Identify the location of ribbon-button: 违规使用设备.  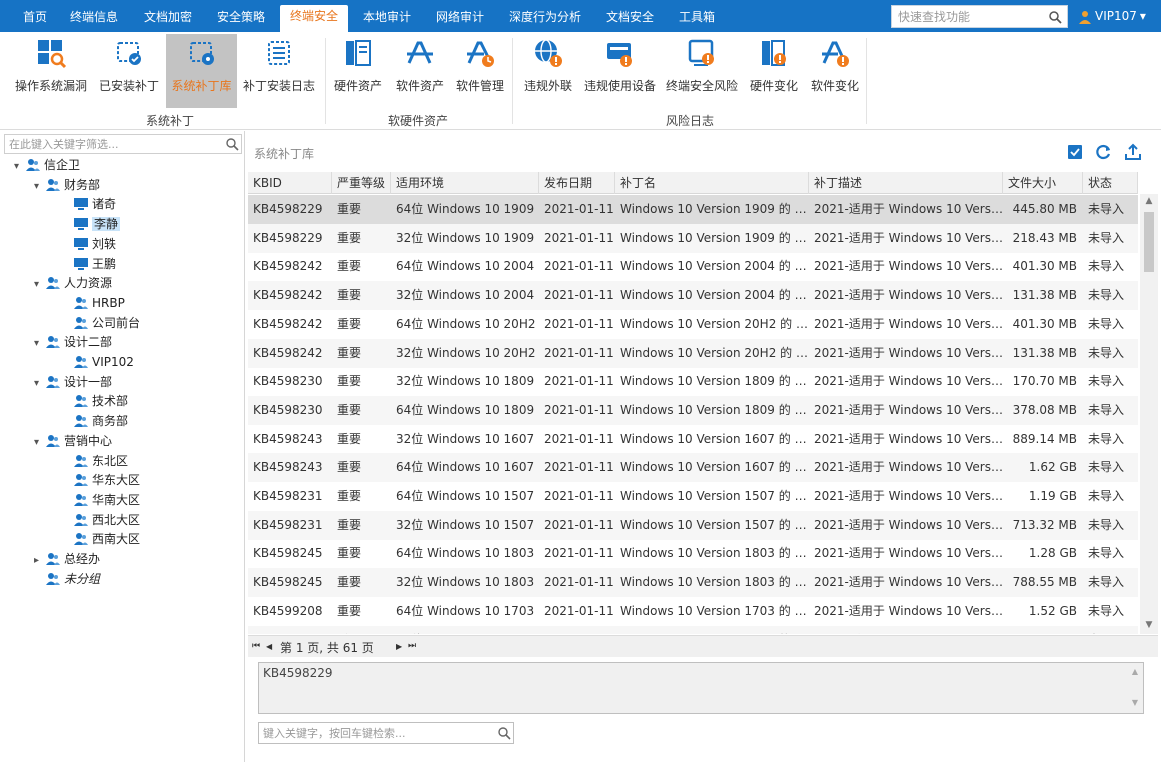
(620, 71).